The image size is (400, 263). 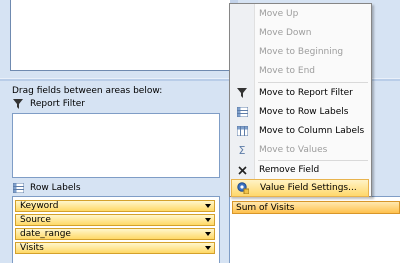 I want to click on menu-item-move-up: Move Up, so click(x=300, y=14).